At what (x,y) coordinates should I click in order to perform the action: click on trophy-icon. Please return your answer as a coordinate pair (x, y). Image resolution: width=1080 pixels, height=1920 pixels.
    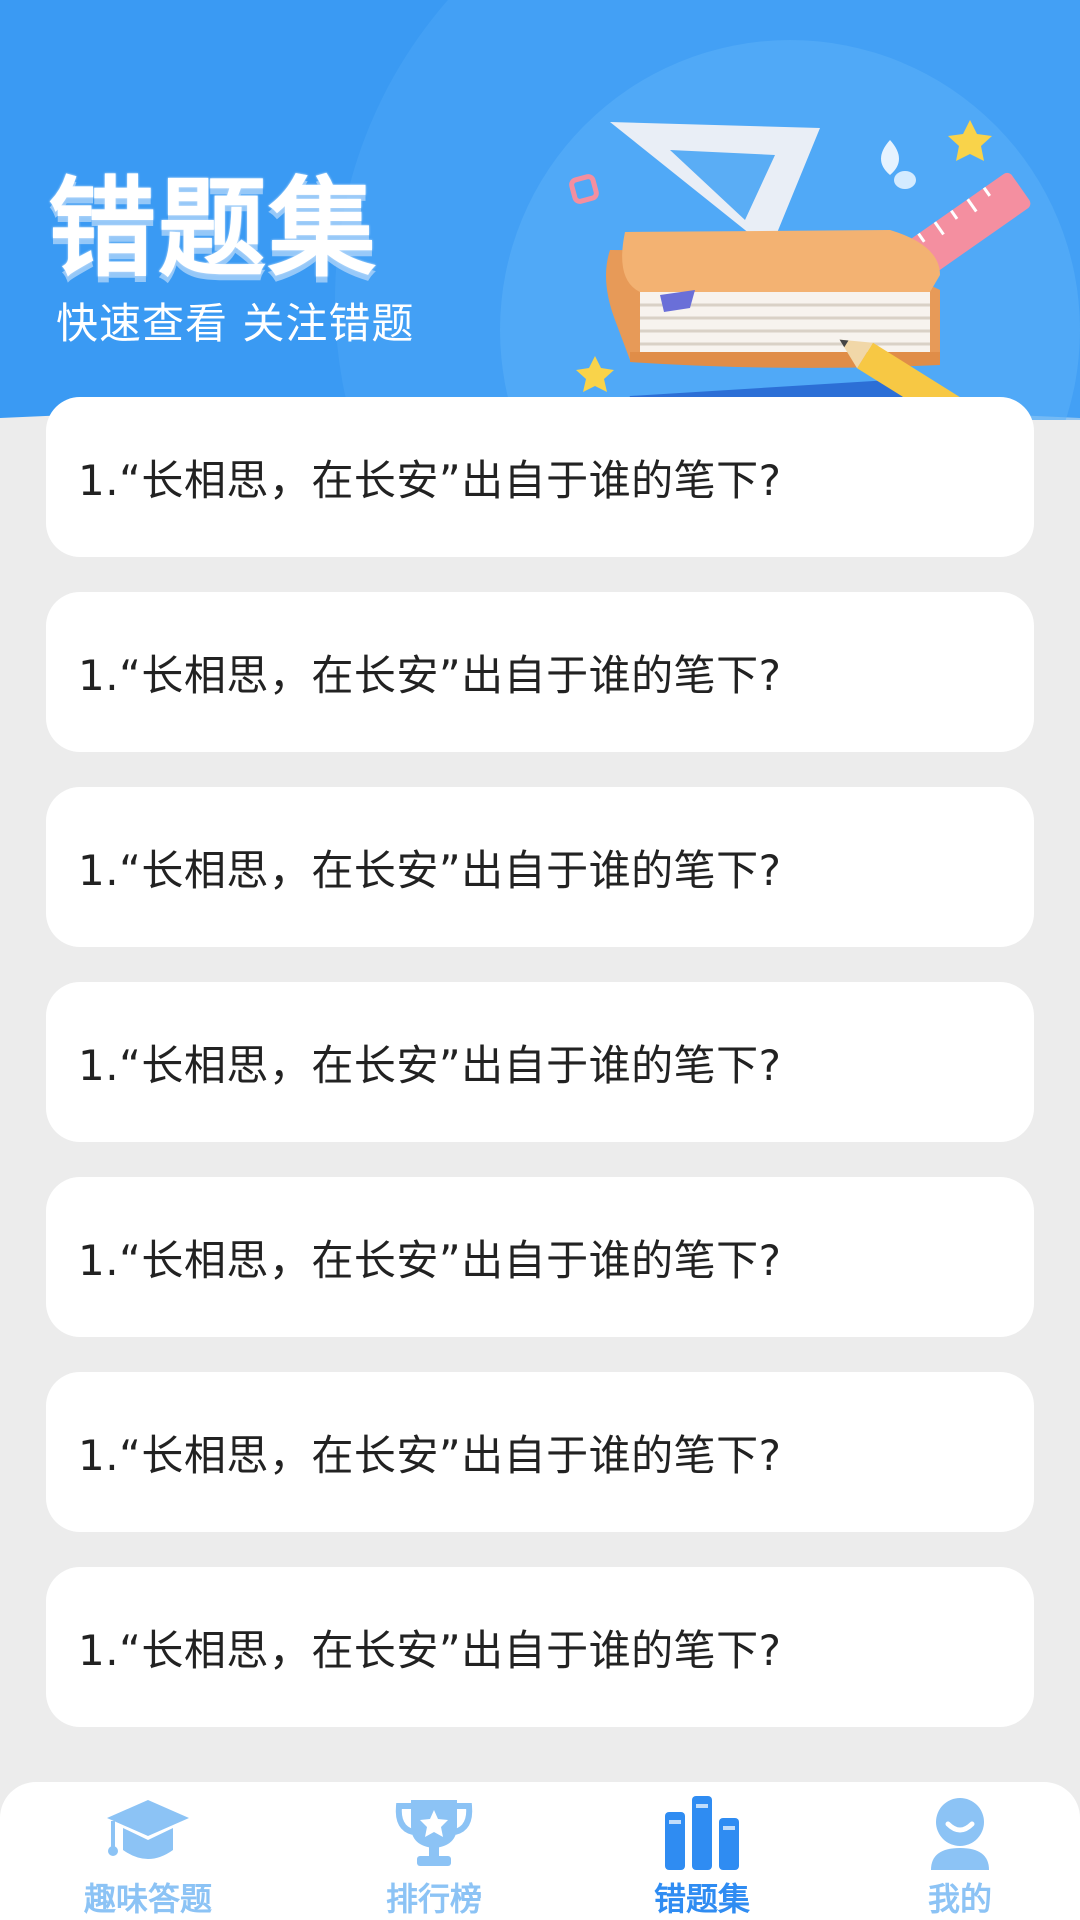
    Looking at the image, I should click on (434, 1833).